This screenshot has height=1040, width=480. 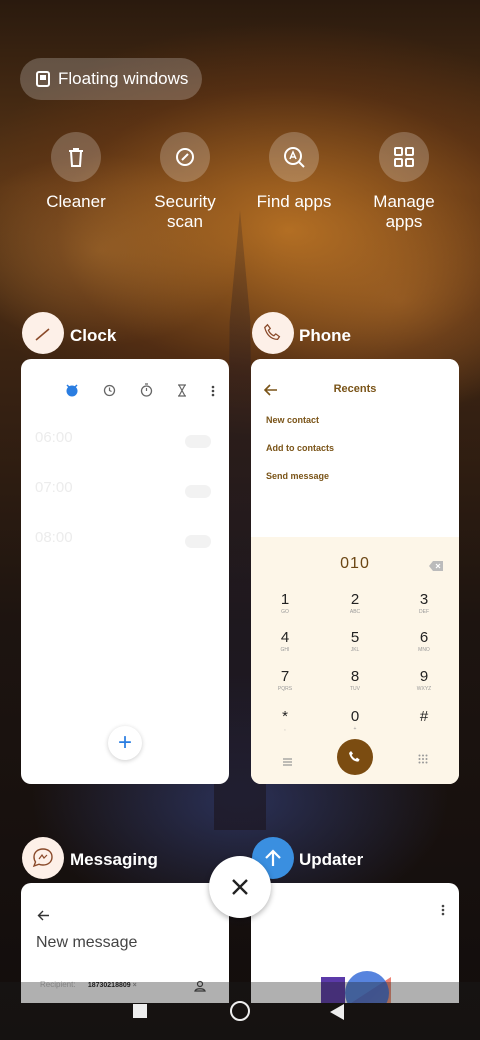 I want to click on recents-nav-icon, so click(x=140, y=1011).